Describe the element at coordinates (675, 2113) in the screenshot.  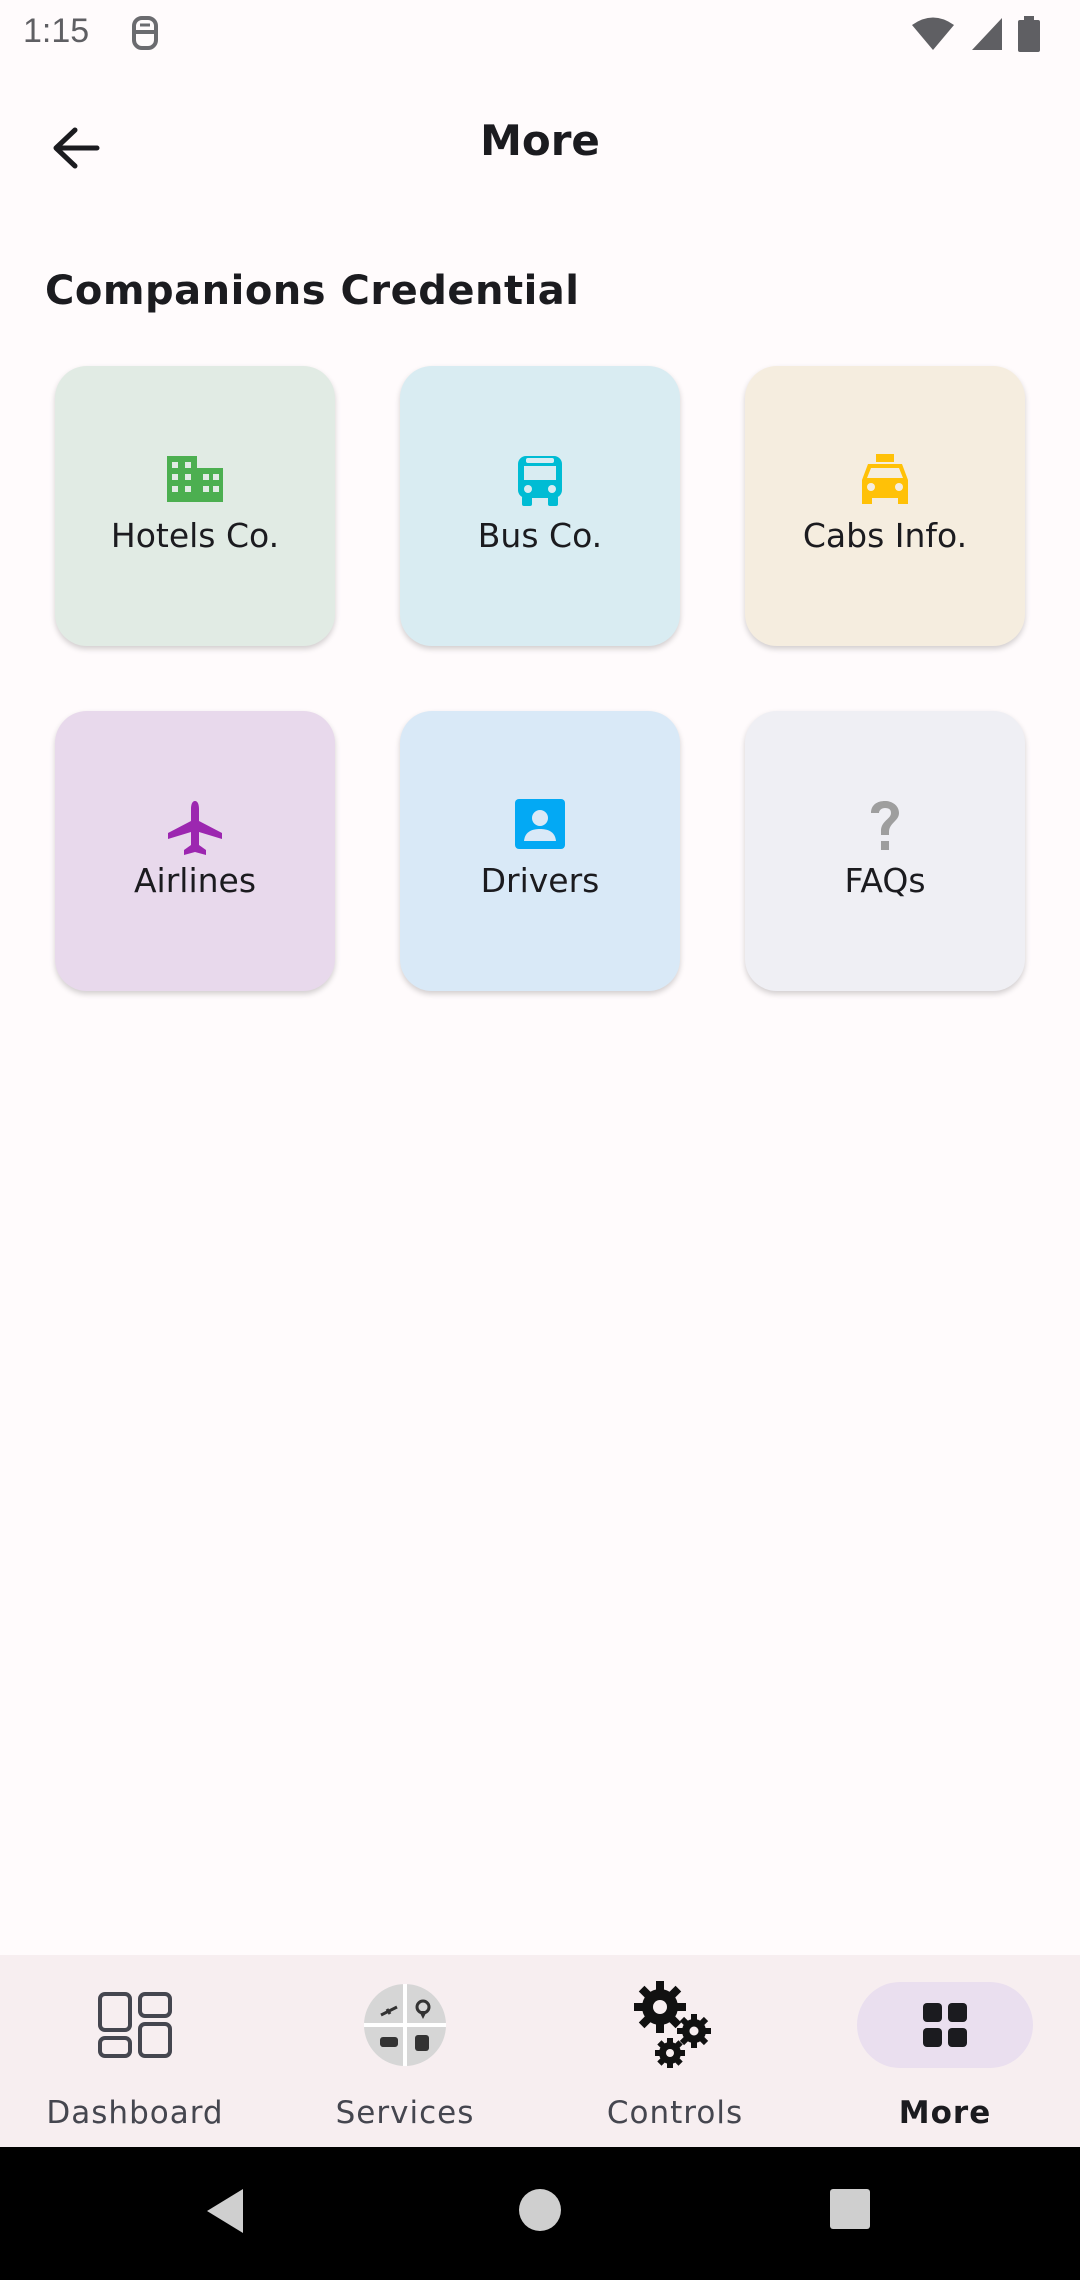
I see `nav-label: Controls` at that location.